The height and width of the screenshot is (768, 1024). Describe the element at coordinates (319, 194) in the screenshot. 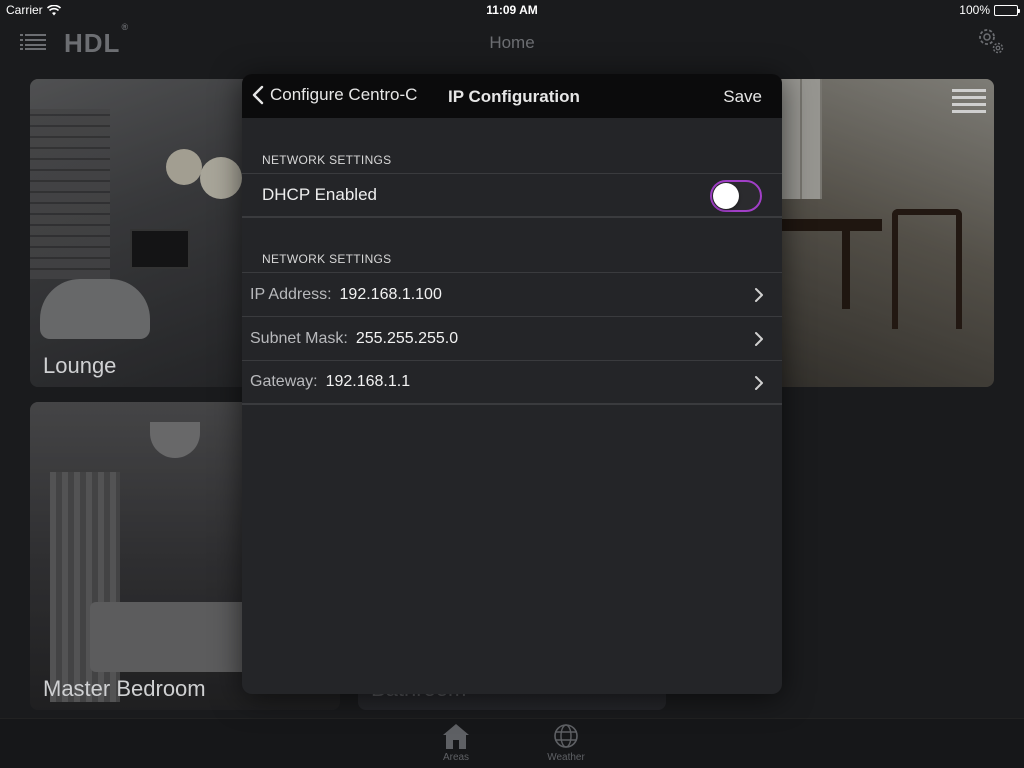

I see `dhcp-label: DHCP Enabled` at that location.